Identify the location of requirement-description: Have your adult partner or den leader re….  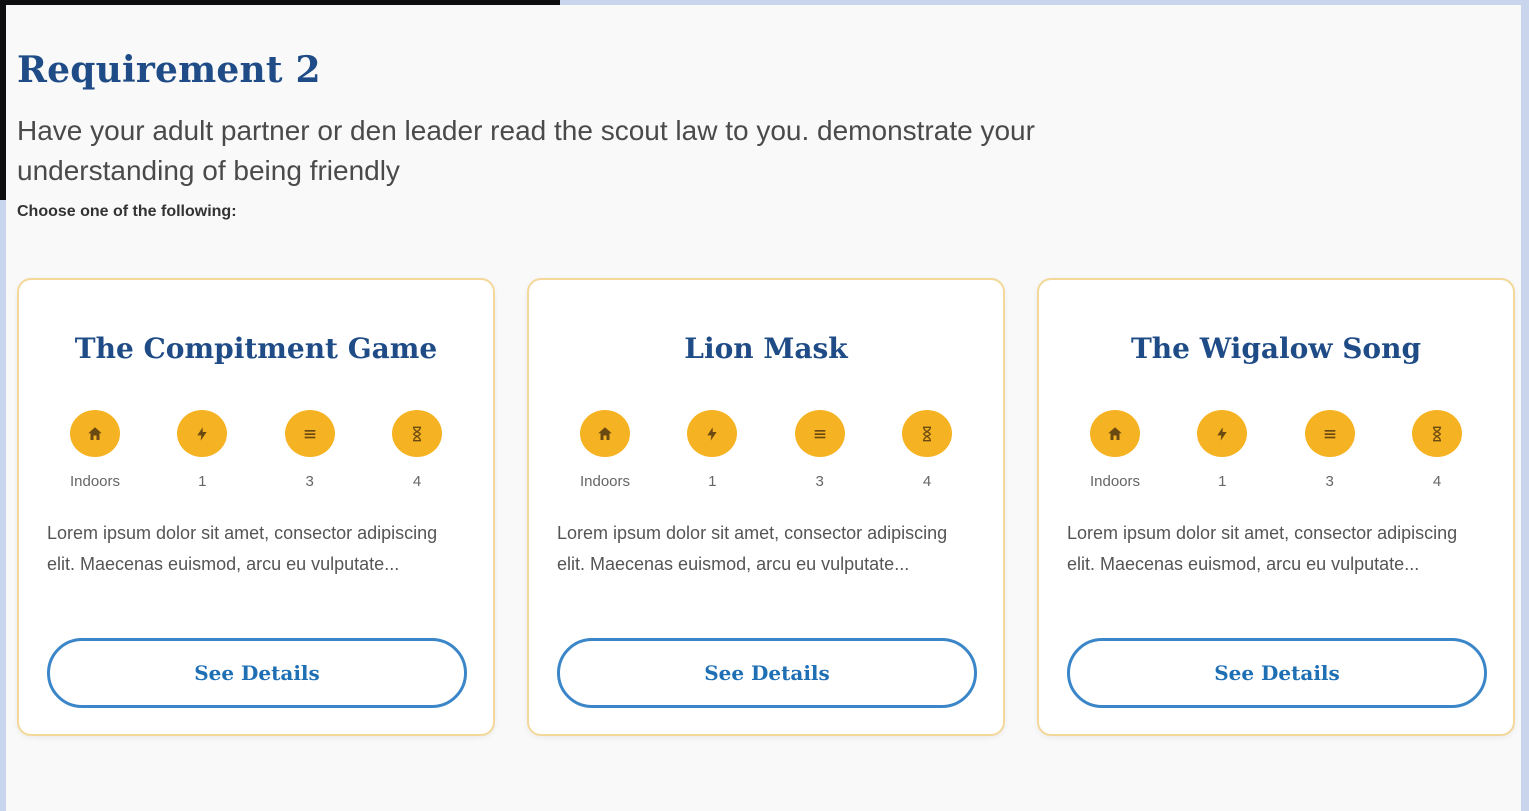
(526, 150).